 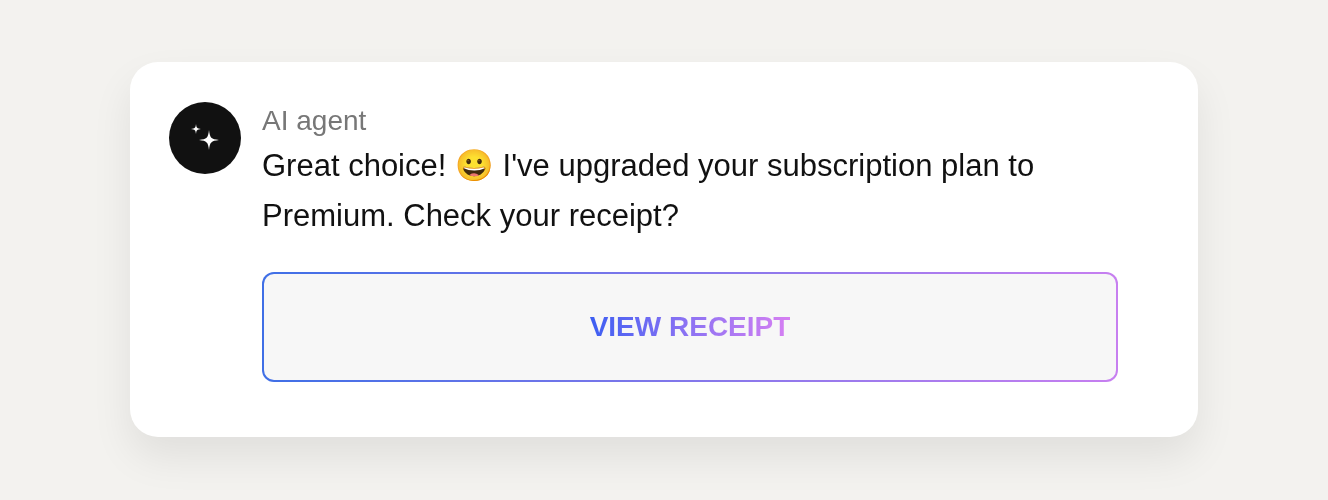 I want to click on sender-name: AI agent, so click(x=315, y=121).